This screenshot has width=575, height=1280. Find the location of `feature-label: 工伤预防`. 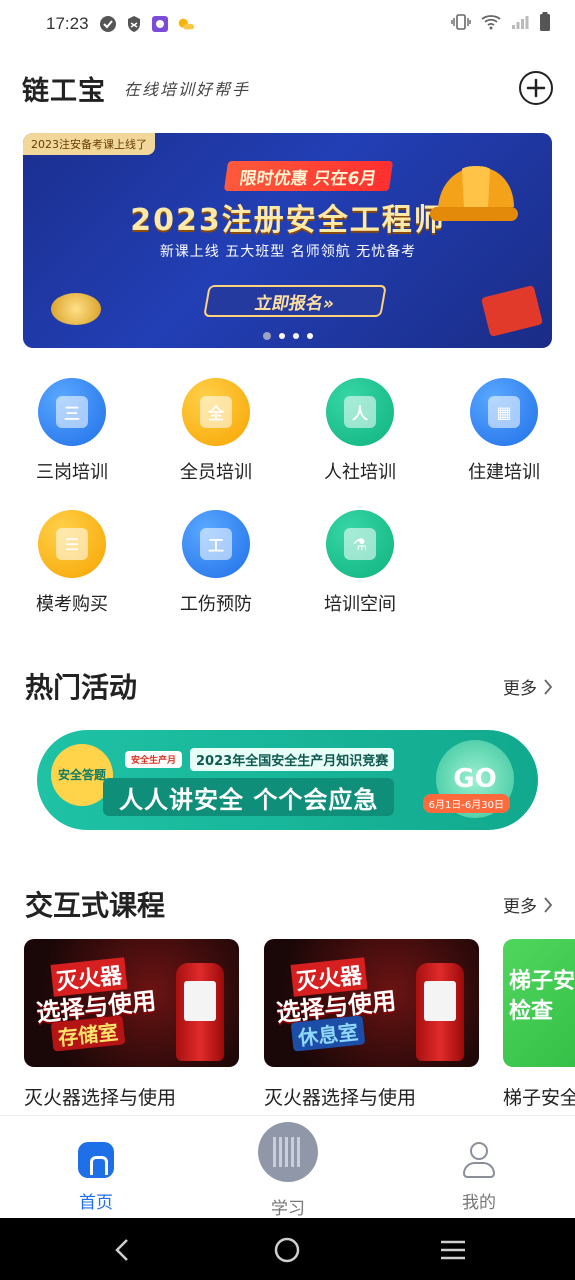

feature-label: 工伤预防 is located at coordinates (216, 604).